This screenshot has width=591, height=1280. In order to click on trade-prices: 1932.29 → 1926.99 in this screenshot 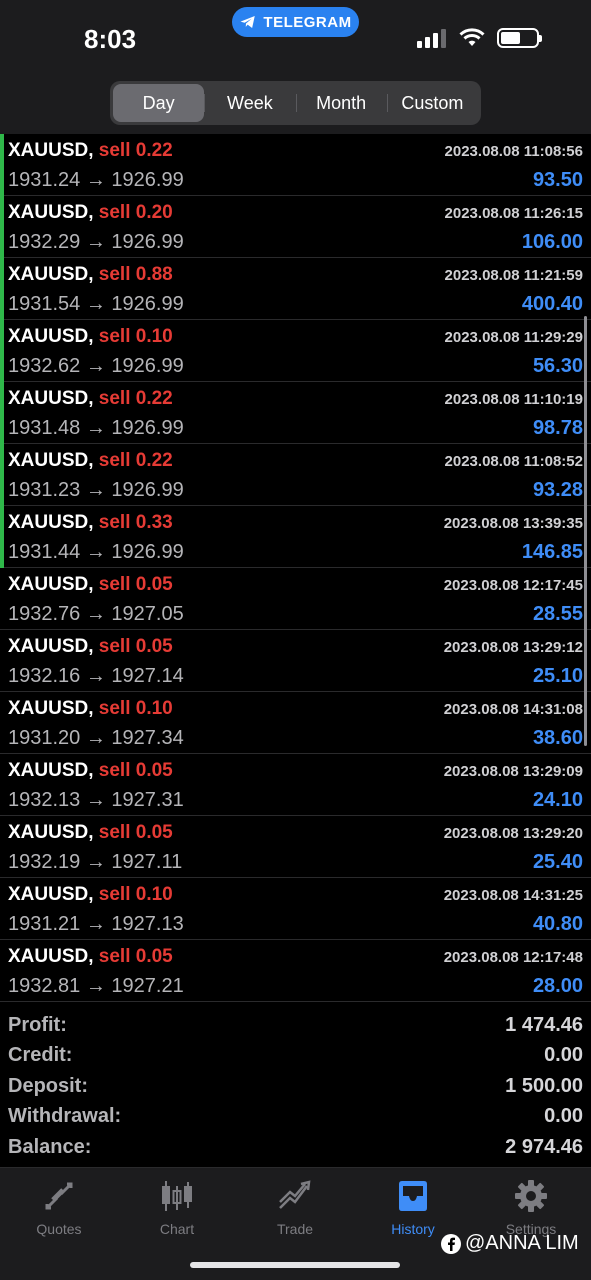, I will do `click(96, 242)`.